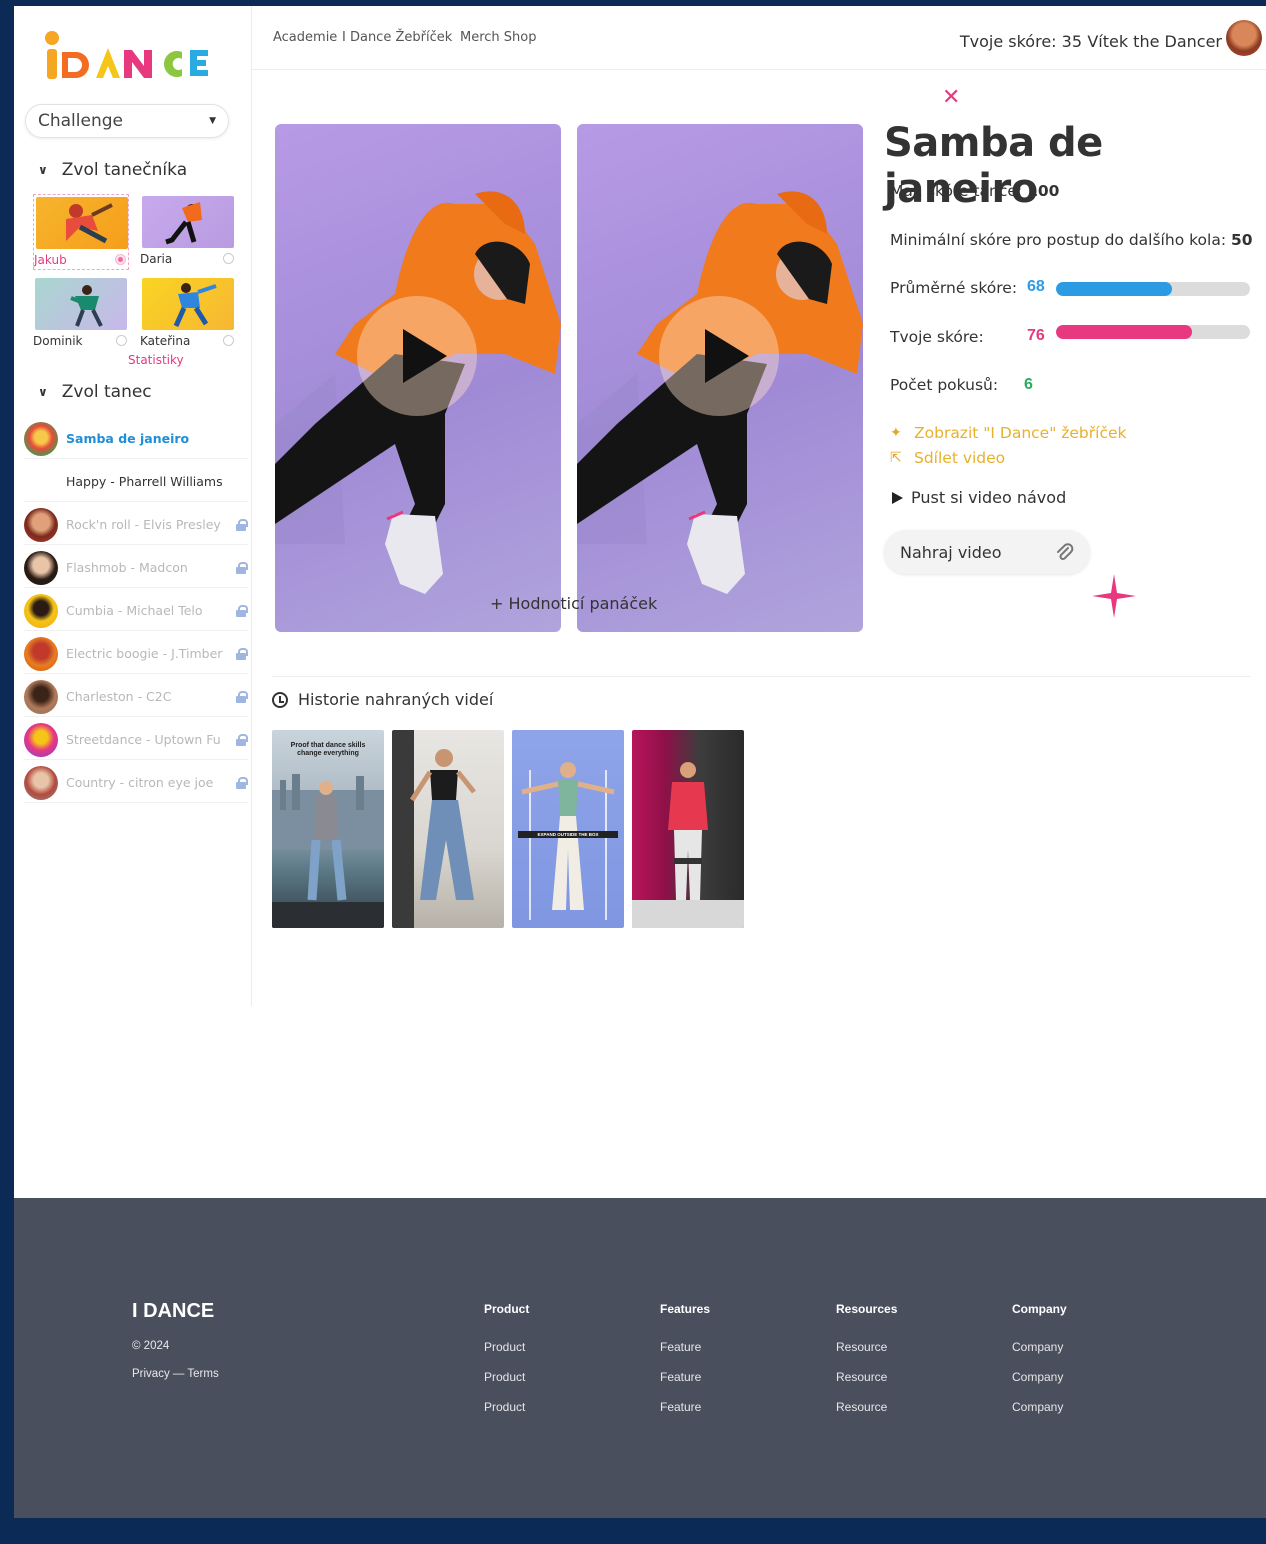 Image resolution: width=1266 pixels, height=1544 pixels. I want to click on stats-link: Statistiky, so click(156, 360).